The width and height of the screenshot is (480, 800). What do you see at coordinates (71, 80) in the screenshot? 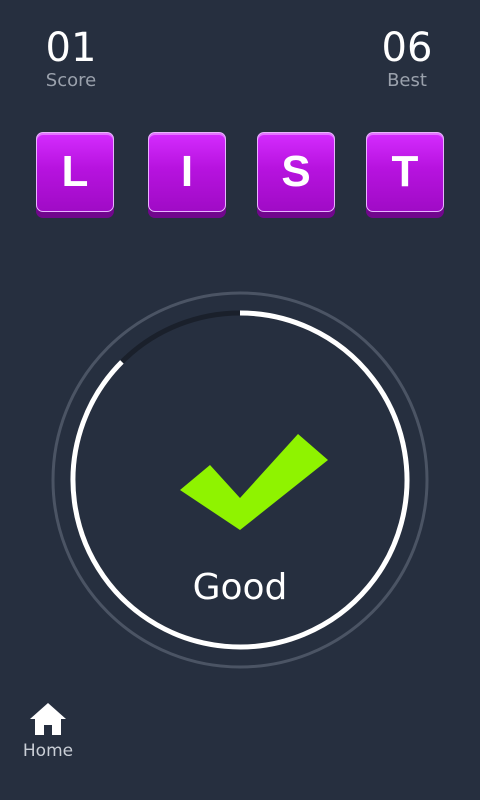
I see `score-label: Score` at bounding box center [71, 80].